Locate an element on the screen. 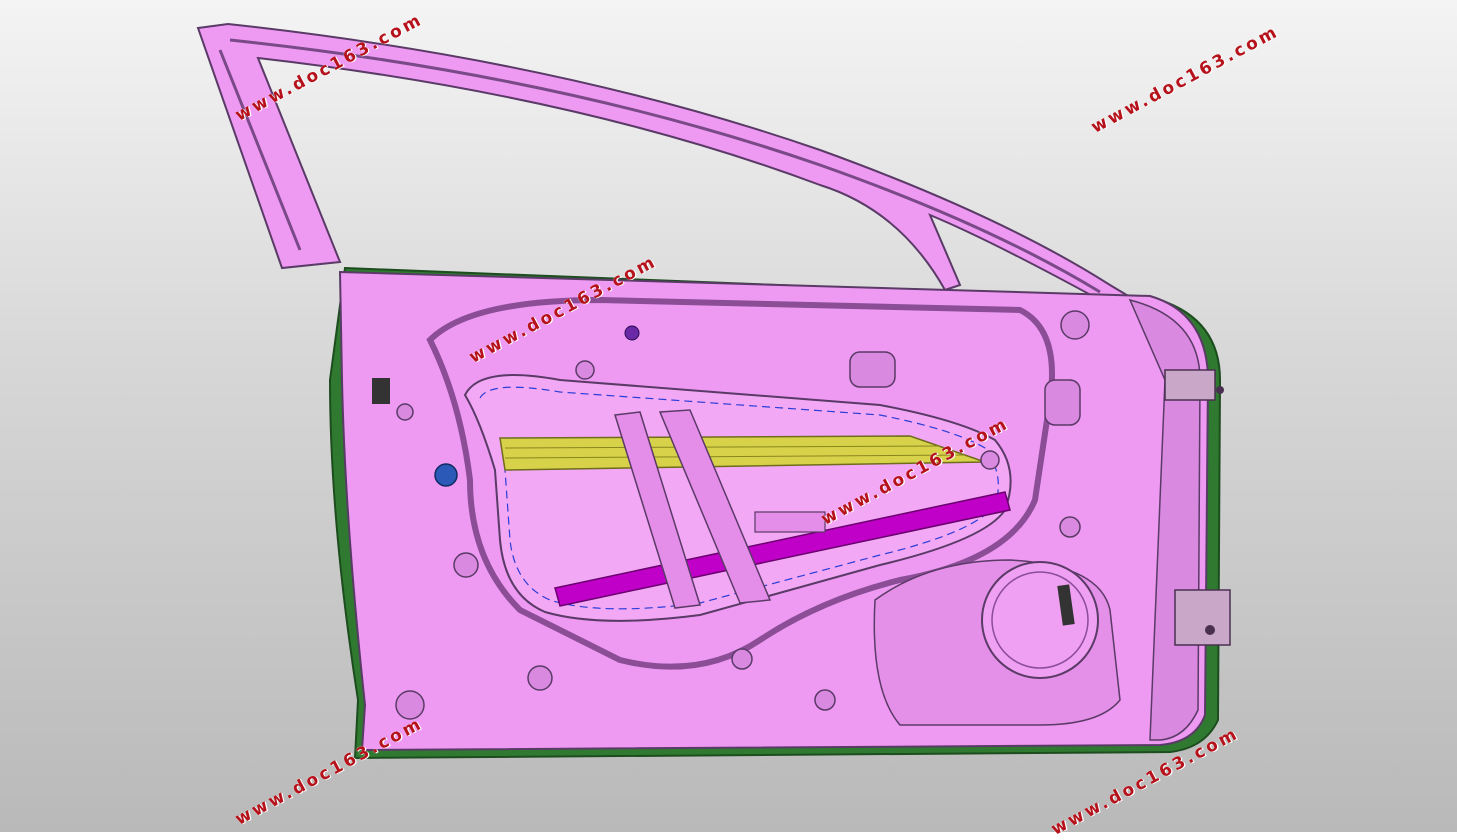 The height and width of the screenshot is (840, 1457). latch-cutout is located at coordinates (1062, 402).